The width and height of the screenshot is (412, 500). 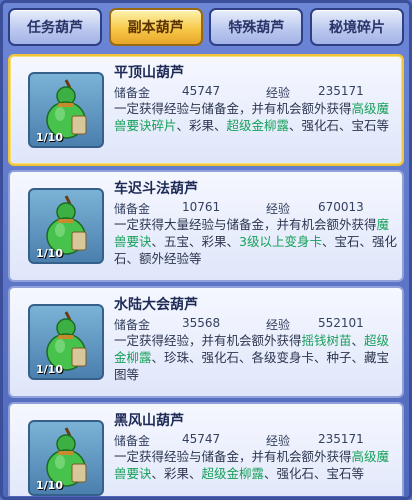 What do you see at coordinates (149, 73) in the screenshot?
I see `gourd-title: 平顶山葫芦` at bounding box center [149, 73].